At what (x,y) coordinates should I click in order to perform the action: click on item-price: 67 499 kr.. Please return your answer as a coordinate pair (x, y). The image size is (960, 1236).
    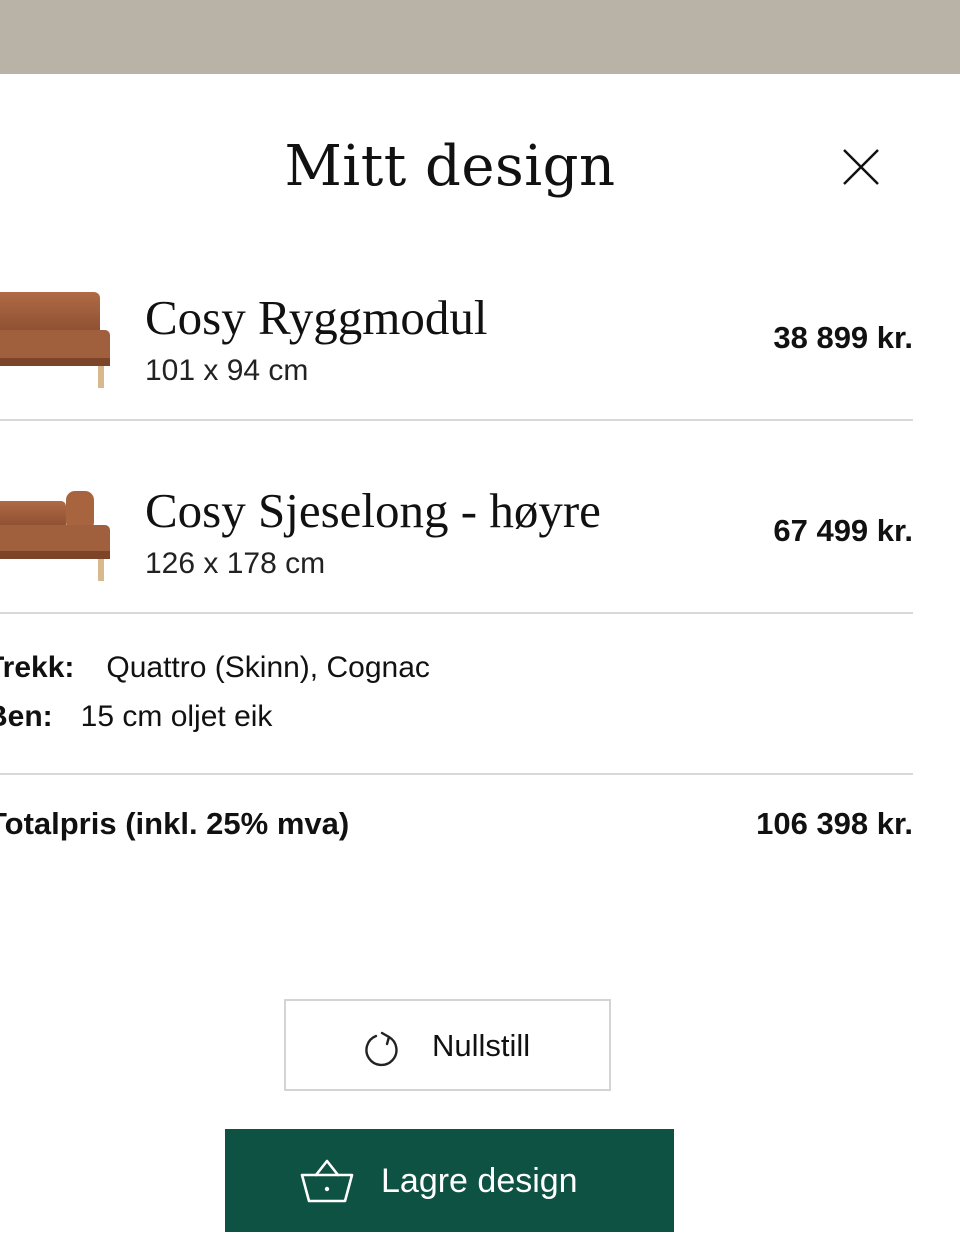
    Looking at the image, I should click on (843, 530).